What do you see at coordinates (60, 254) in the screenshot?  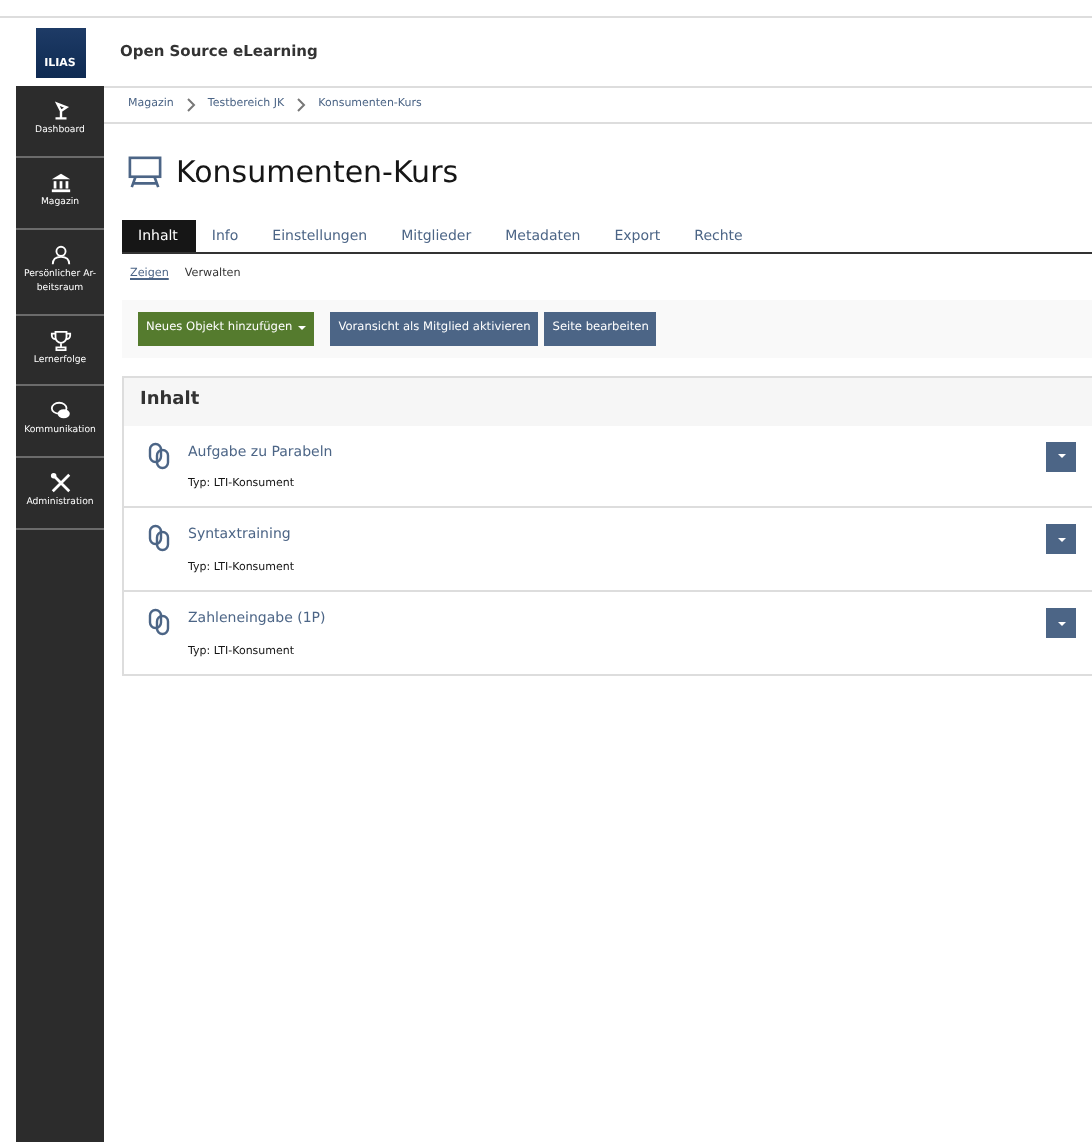 I see `person-icon` at bounding box center [60, 254].